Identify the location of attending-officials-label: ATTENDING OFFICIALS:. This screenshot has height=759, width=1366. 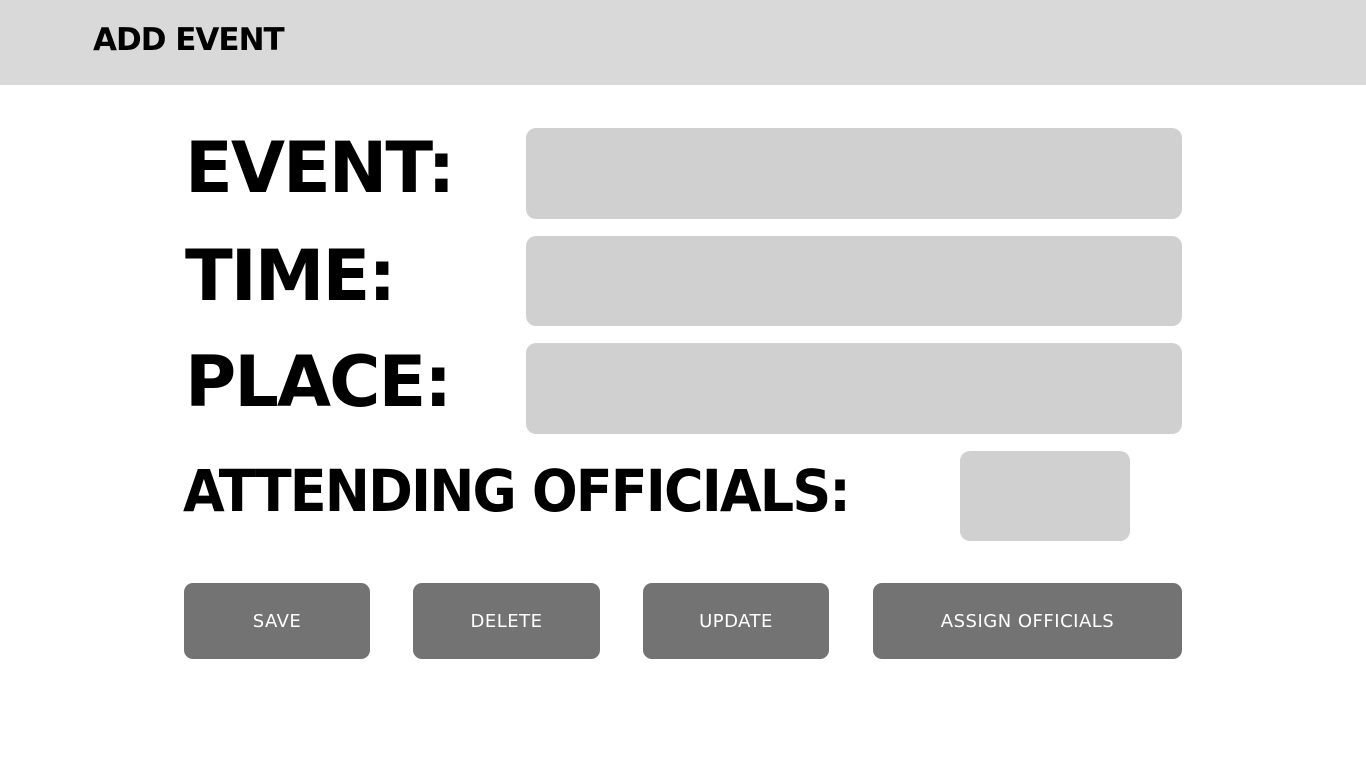
(517, 491).